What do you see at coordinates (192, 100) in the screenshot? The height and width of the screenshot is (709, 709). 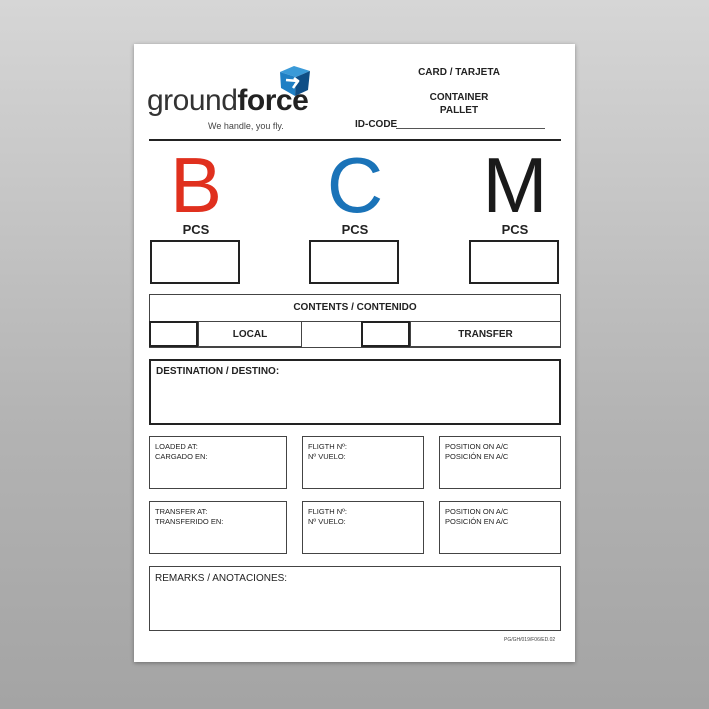 I see `brand-name-light: ground` at bounding box center [192, 100].